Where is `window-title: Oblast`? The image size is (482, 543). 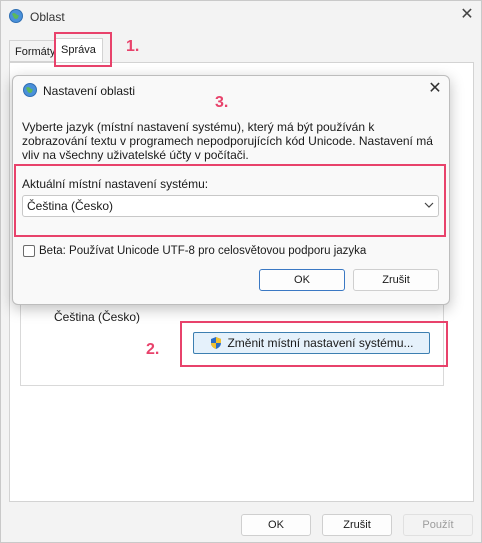
window-title: Oblast is located at coordinates (47, 17).